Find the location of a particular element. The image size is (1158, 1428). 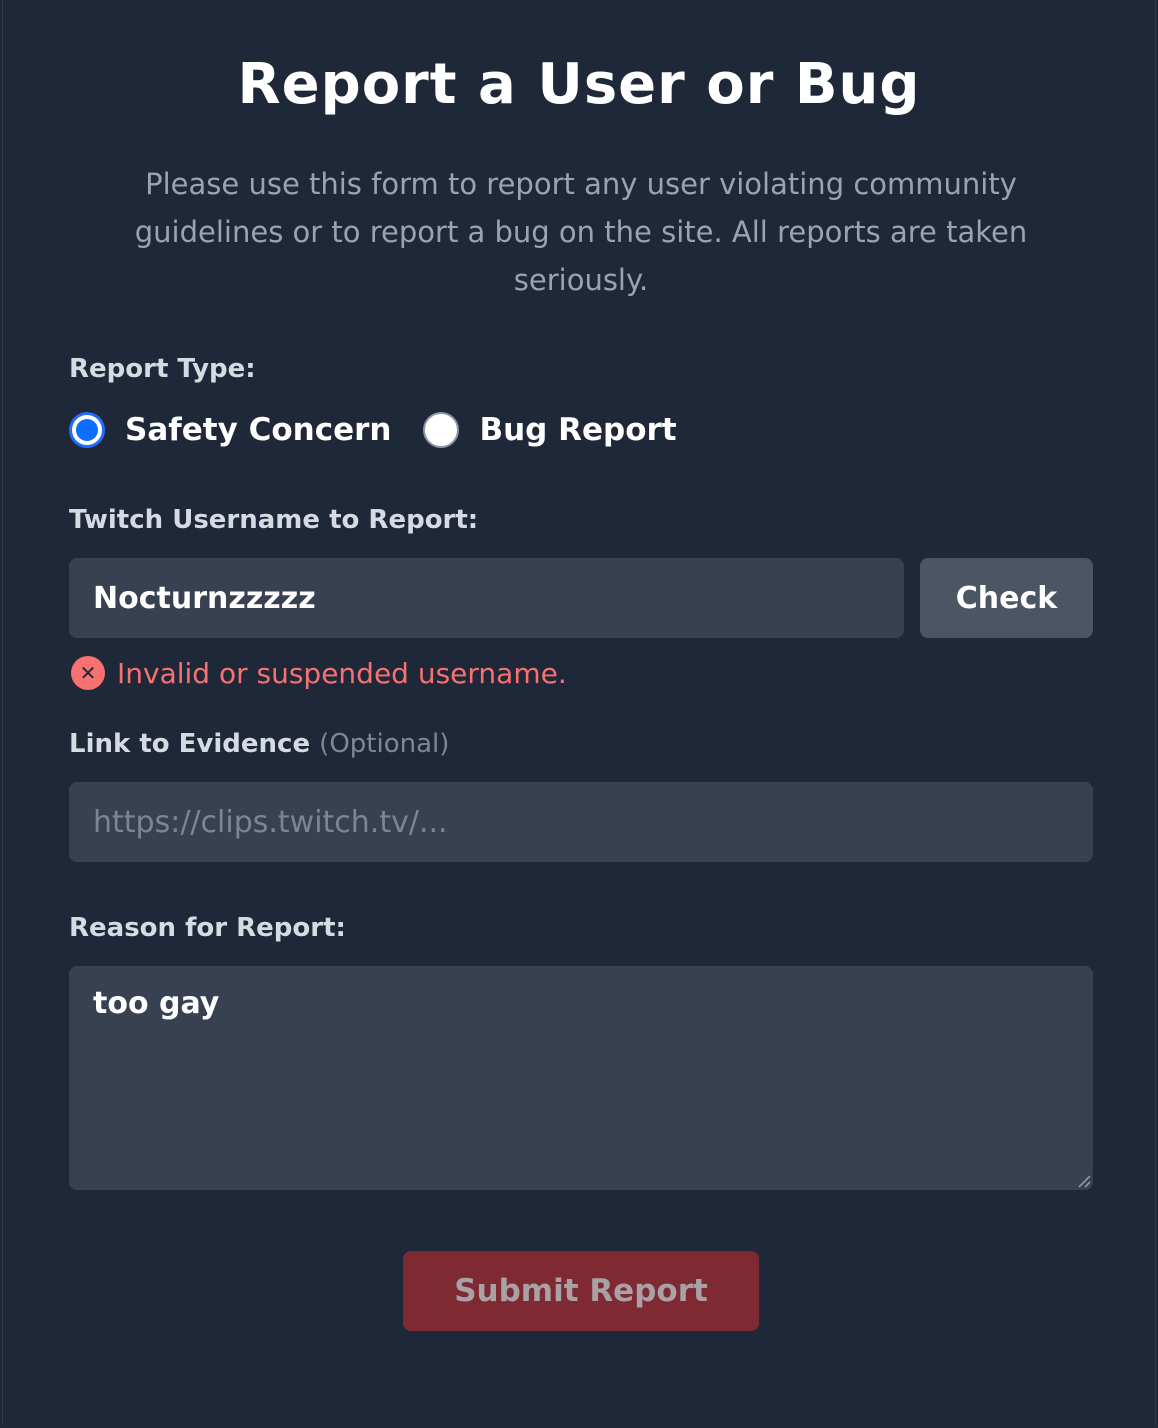

resize-handle-icon is located at coordinates (1084, 1181).